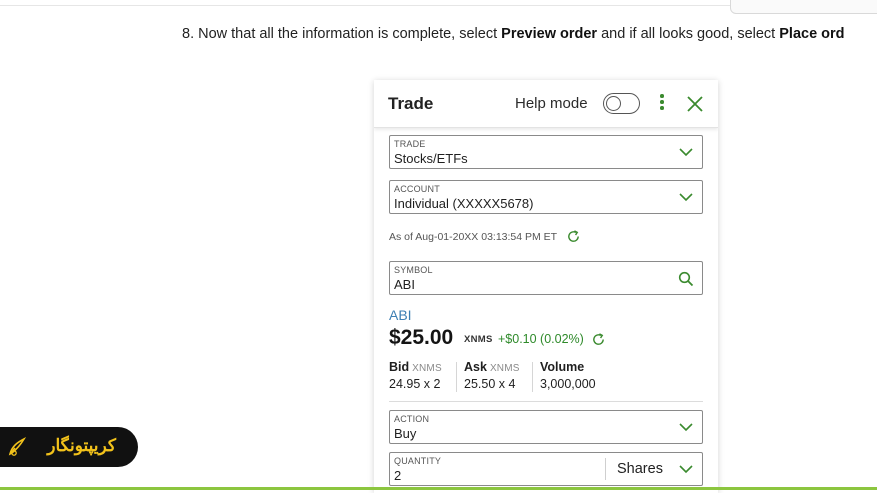  Describe the element at coordinates (640, 469) in the screenshot. I see `quantity-unit-select: Shares` at that location.